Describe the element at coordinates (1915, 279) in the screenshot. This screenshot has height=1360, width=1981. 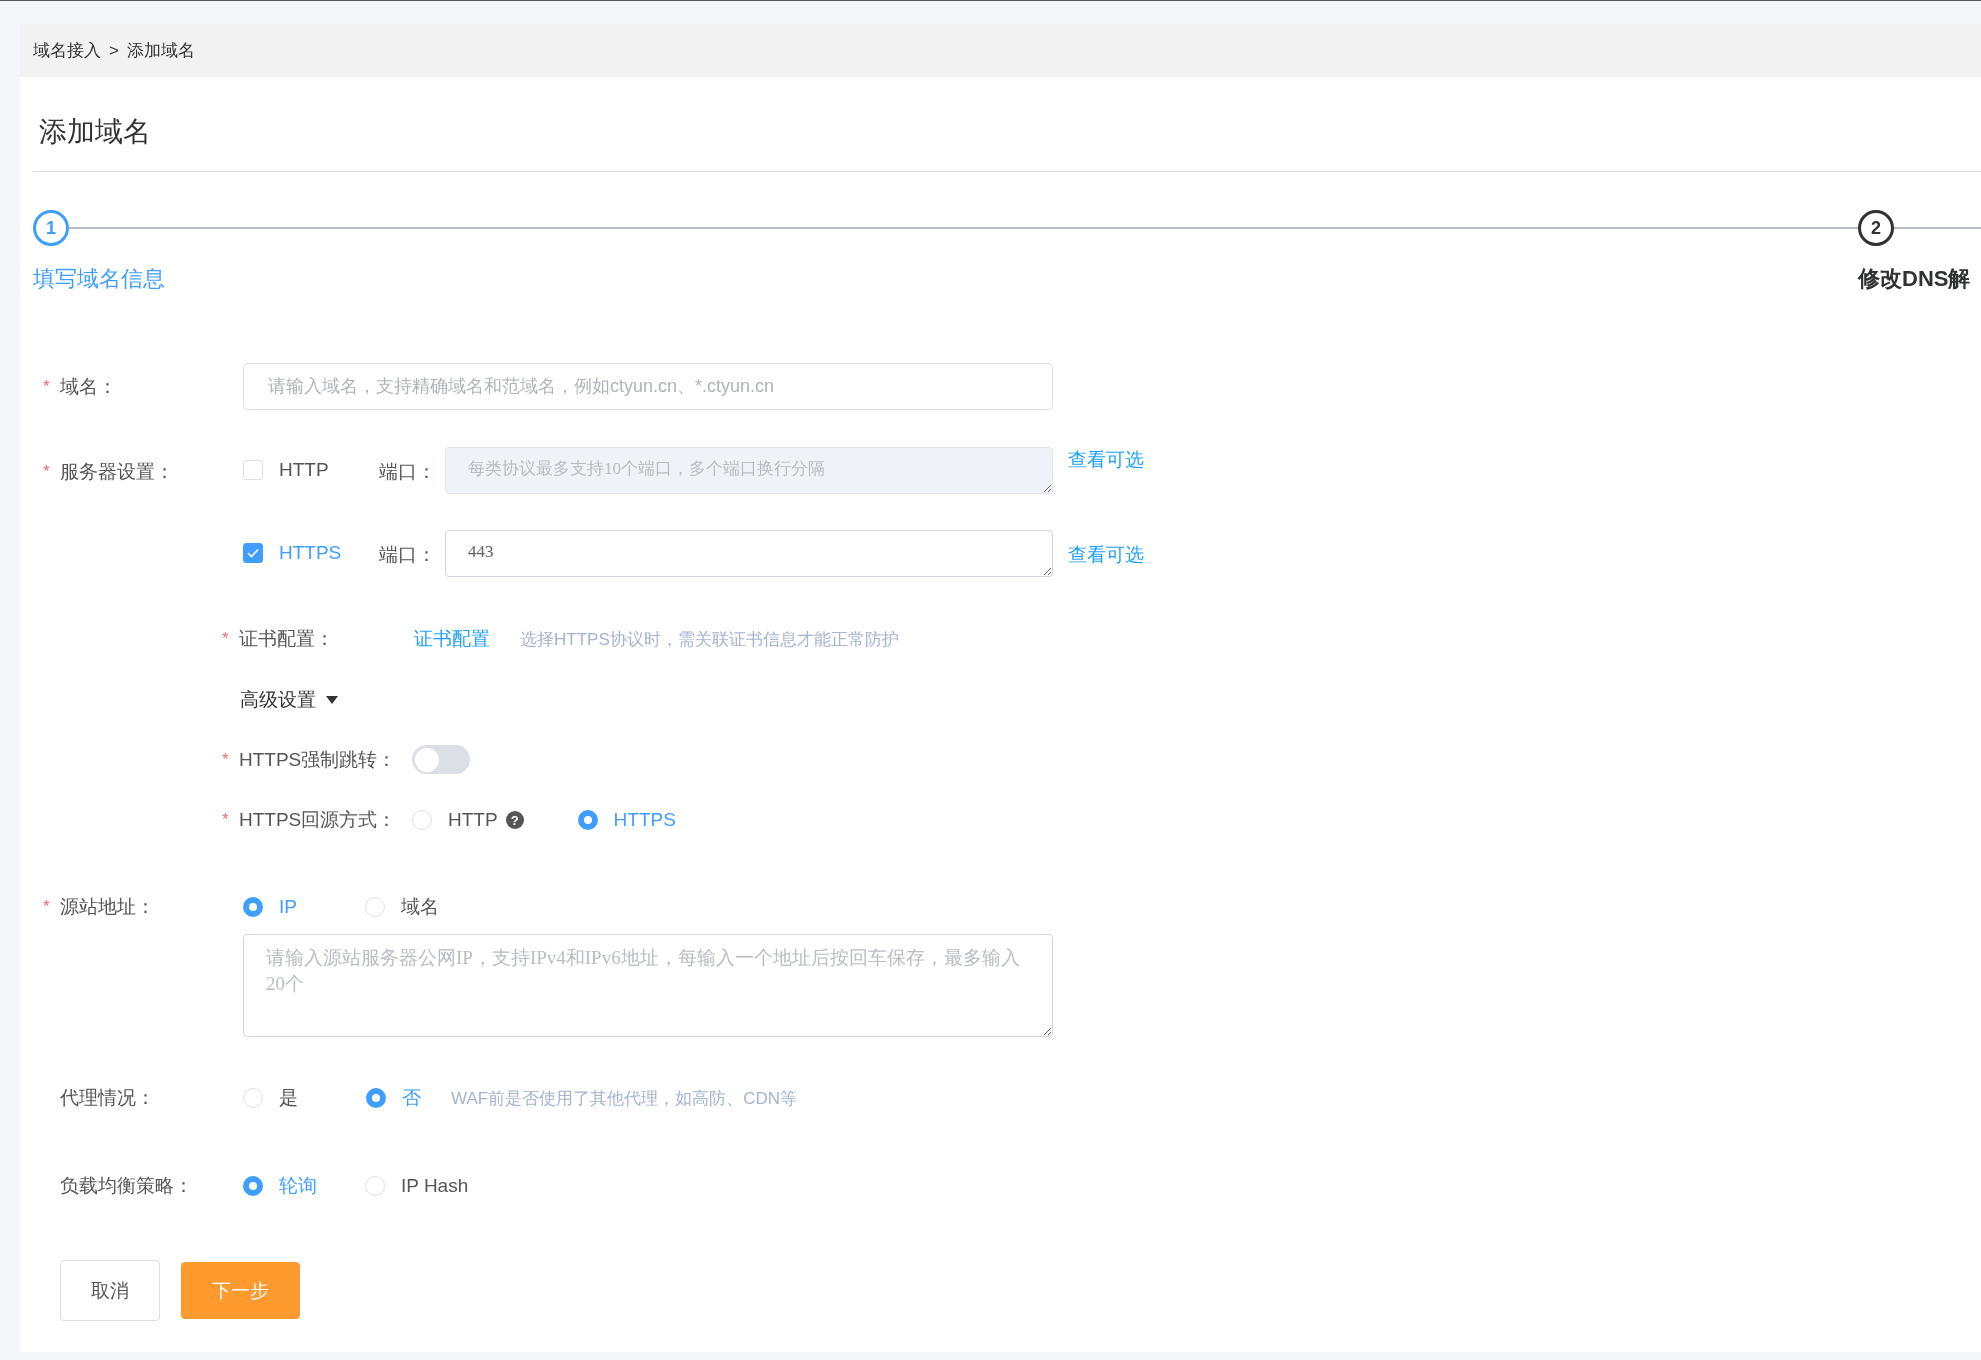
I see `step-label: 修改DNS解` at that location.